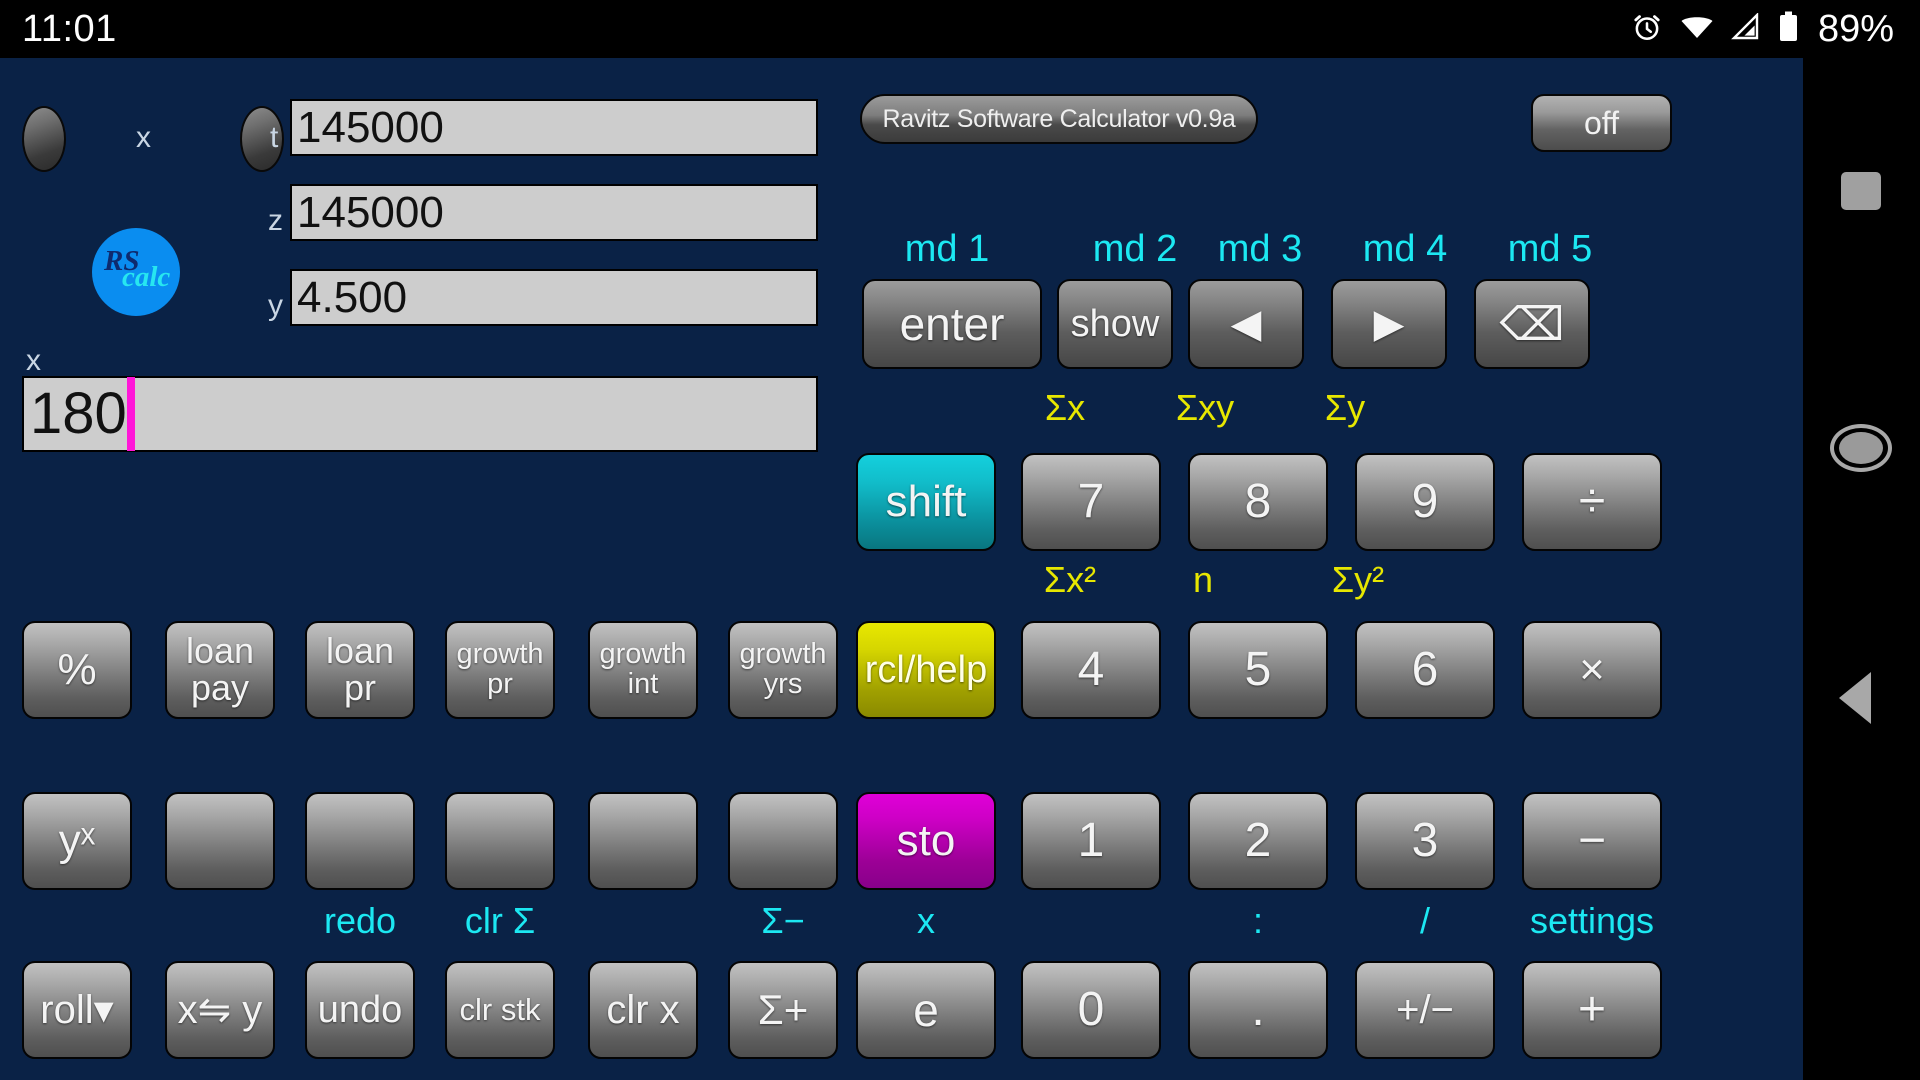 The width and height of the screenshot is (1920, 1080). What do you see at coordinates (960, 29) in the screenshot?
I see `status-bar: 11:01 89%` at bounding box center [960, 29].